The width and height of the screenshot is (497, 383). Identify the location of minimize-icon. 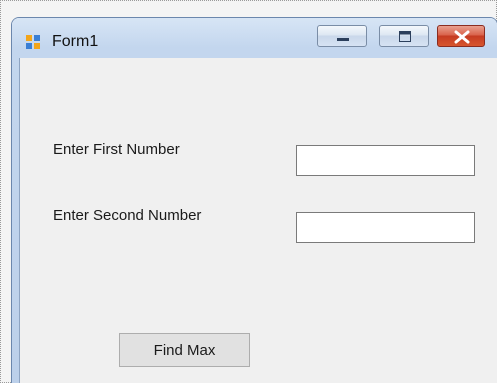
(343, 39).